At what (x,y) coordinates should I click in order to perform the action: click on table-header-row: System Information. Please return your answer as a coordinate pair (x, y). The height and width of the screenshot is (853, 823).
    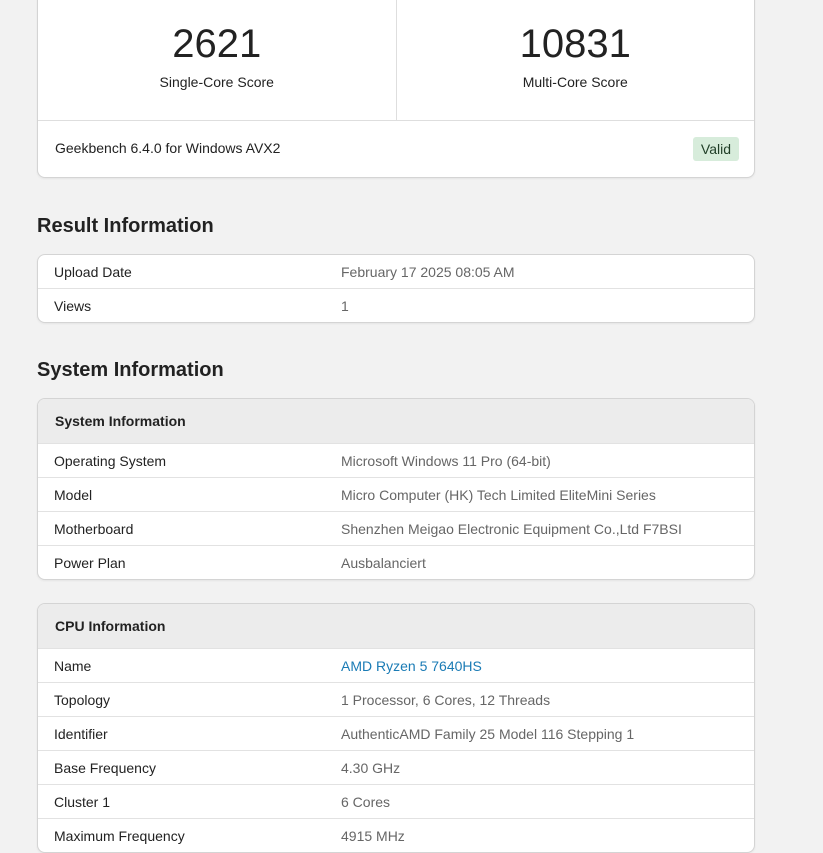
    Looking at the image, I should click on (396, 421).